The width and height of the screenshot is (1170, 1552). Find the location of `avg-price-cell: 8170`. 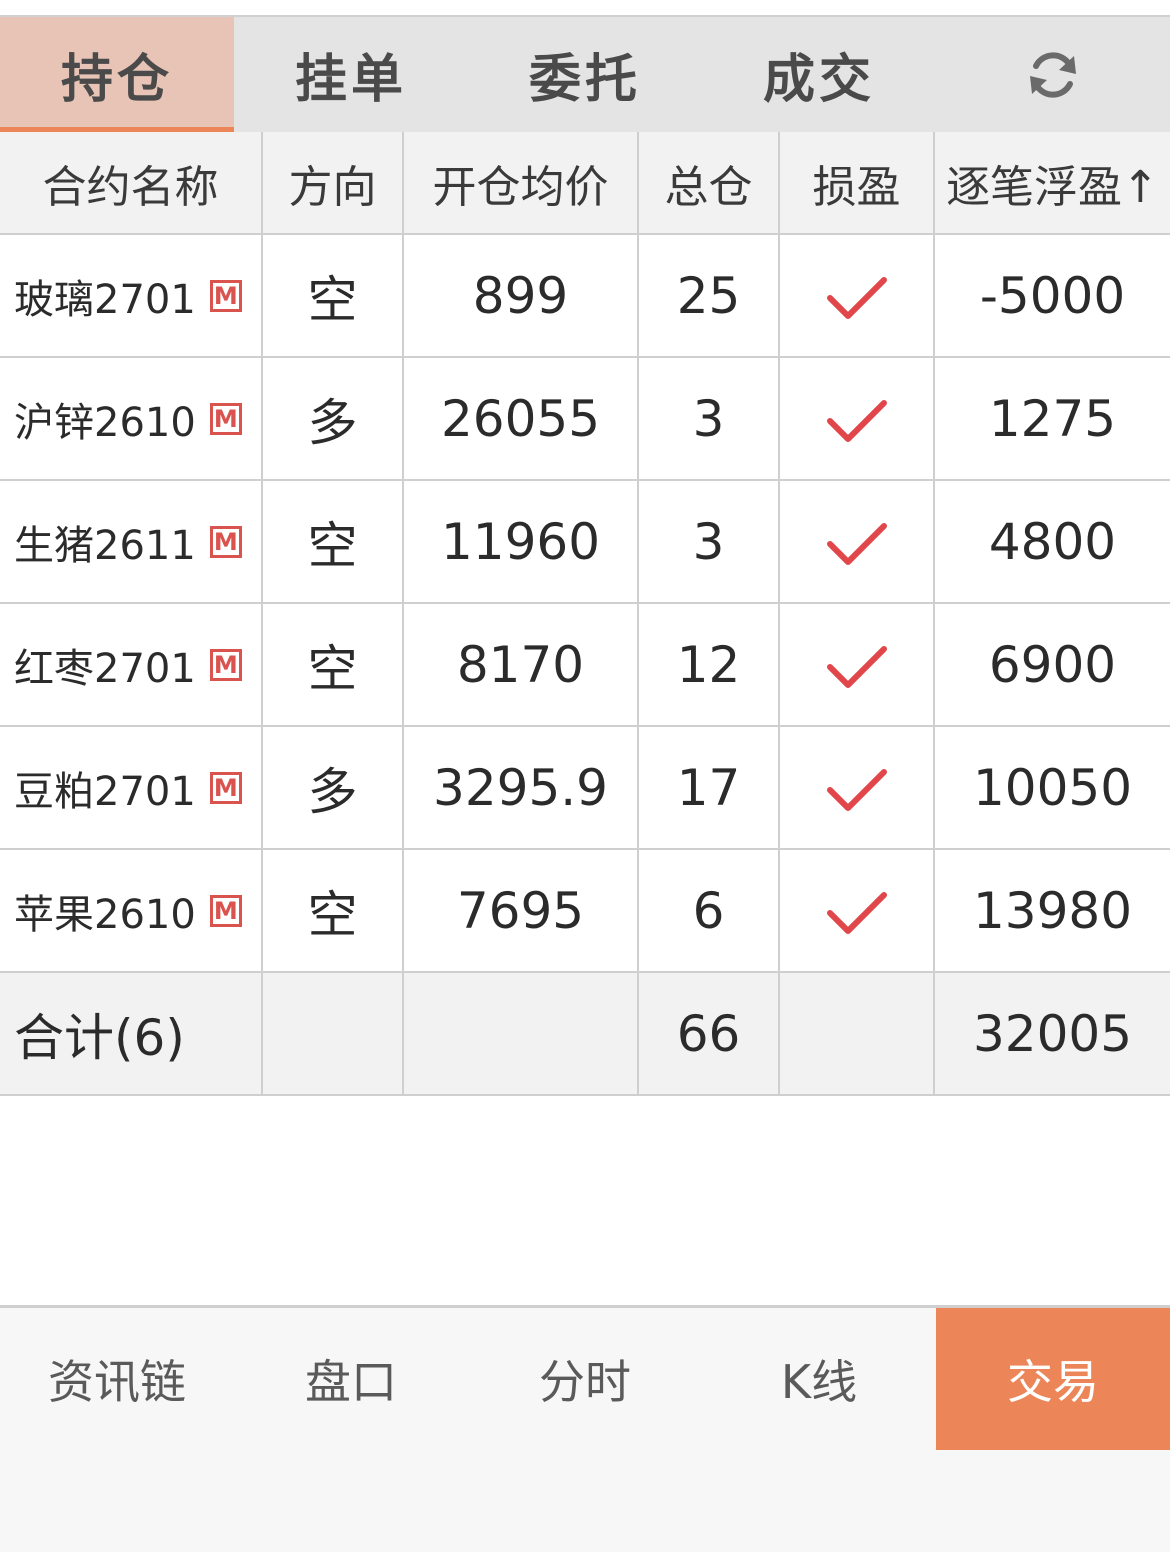

avg-price-cell: 8170 is located at coordinates (521, 665).